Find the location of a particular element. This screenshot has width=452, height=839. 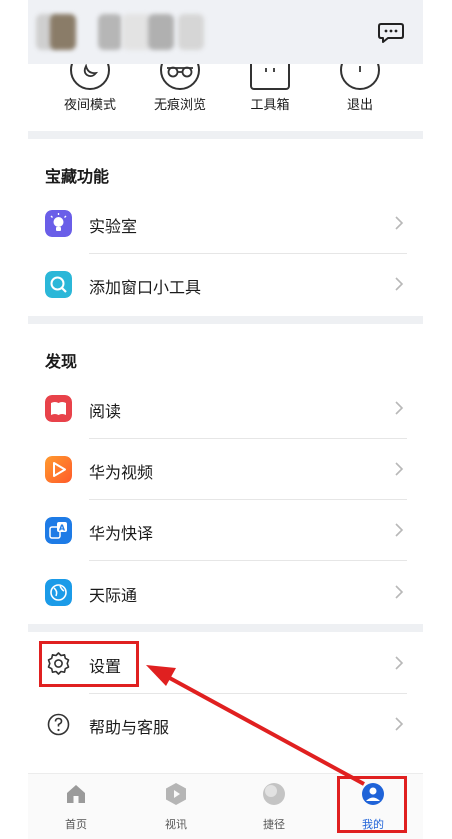

toolbox-label: 工具箱 is located at coordinates (270, 105).